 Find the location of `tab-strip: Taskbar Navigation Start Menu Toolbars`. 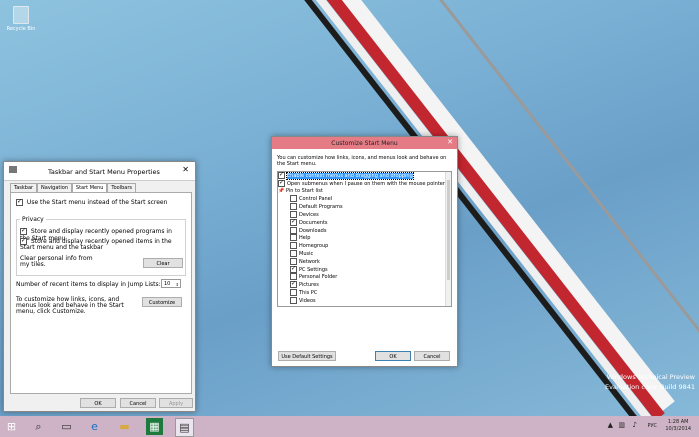

tab-strip: Taskbar Navigation Start Menu Toolbars is located at coordinates (73, 187).